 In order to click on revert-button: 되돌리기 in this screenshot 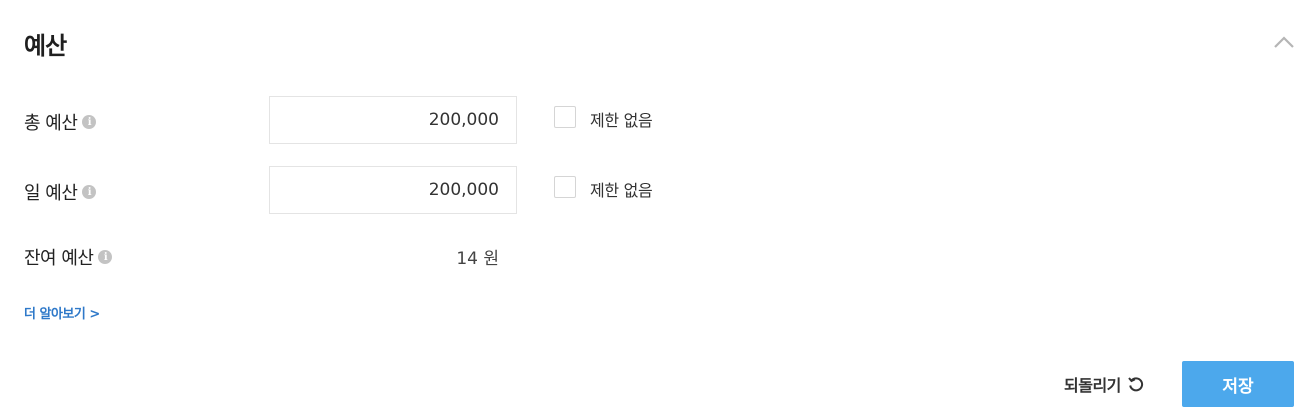, I will do `click(1104, 384)`.